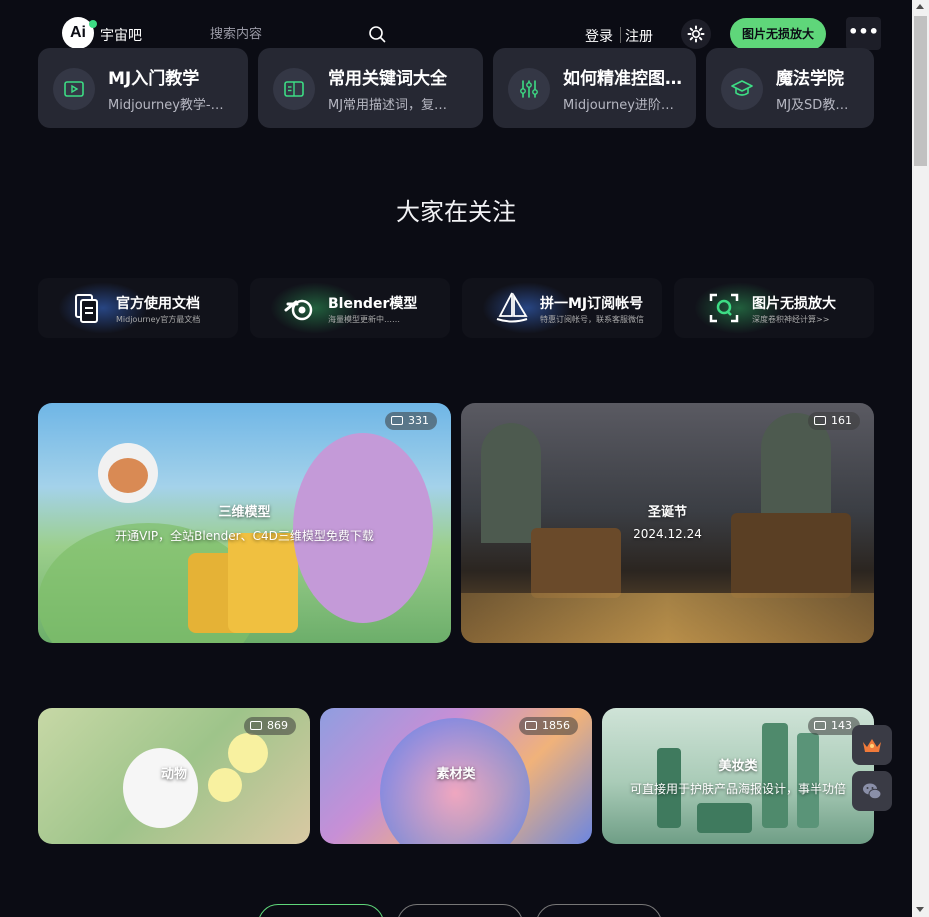  I want to click on blender-icon, so click(298, 310).